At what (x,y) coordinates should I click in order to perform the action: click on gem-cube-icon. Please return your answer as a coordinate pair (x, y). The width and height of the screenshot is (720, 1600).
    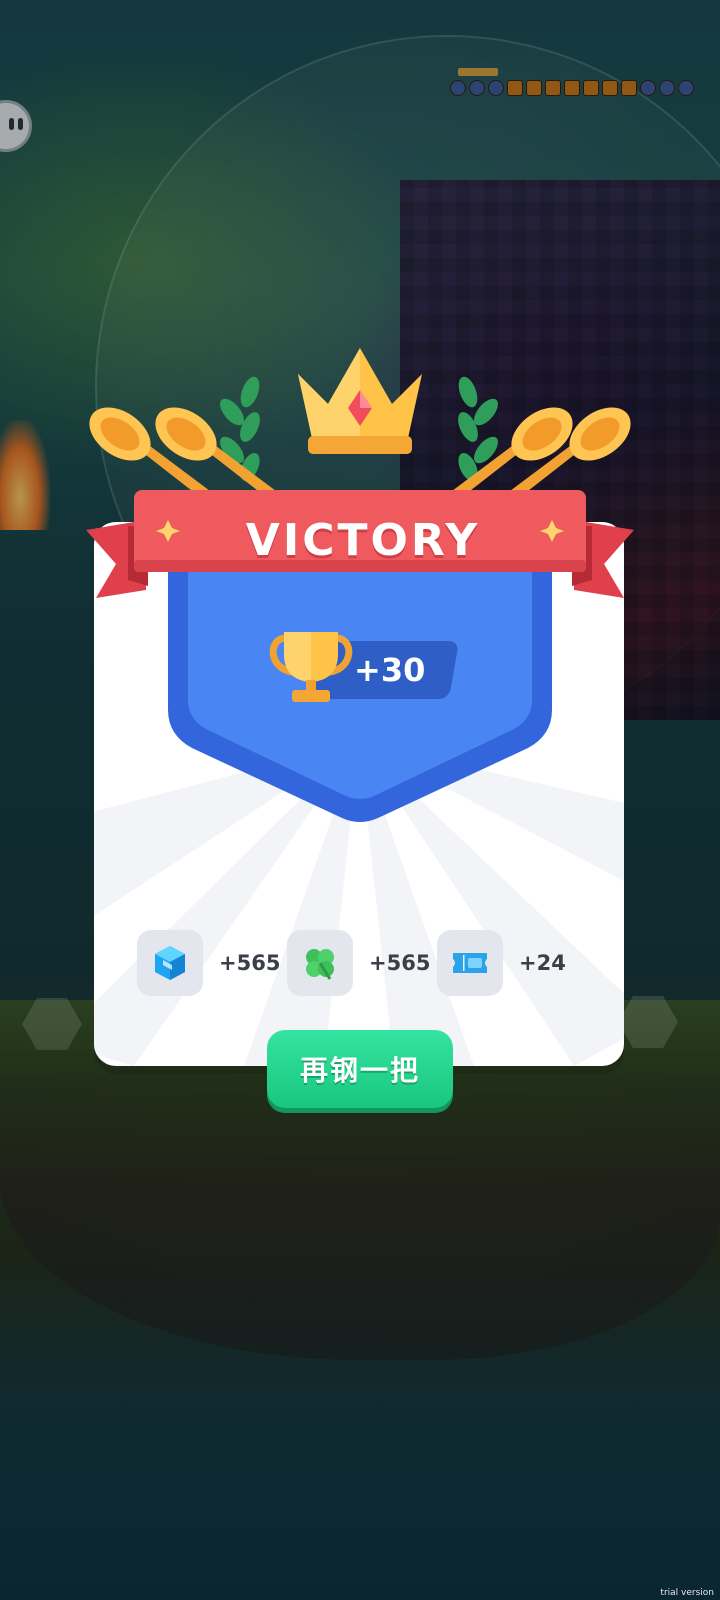
    Looking at the image, I should click on (170, 963).